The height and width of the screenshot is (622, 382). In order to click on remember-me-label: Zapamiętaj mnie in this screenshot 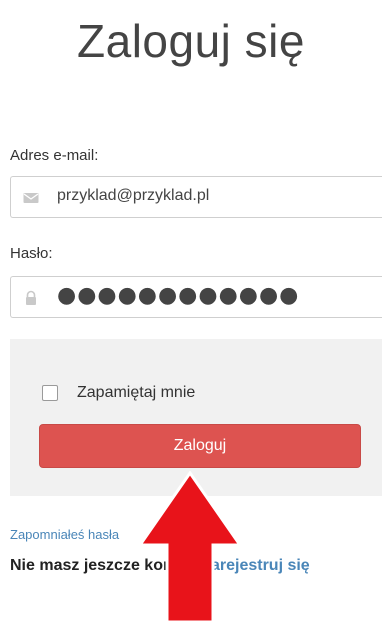, I will do `click(136, 393)`.